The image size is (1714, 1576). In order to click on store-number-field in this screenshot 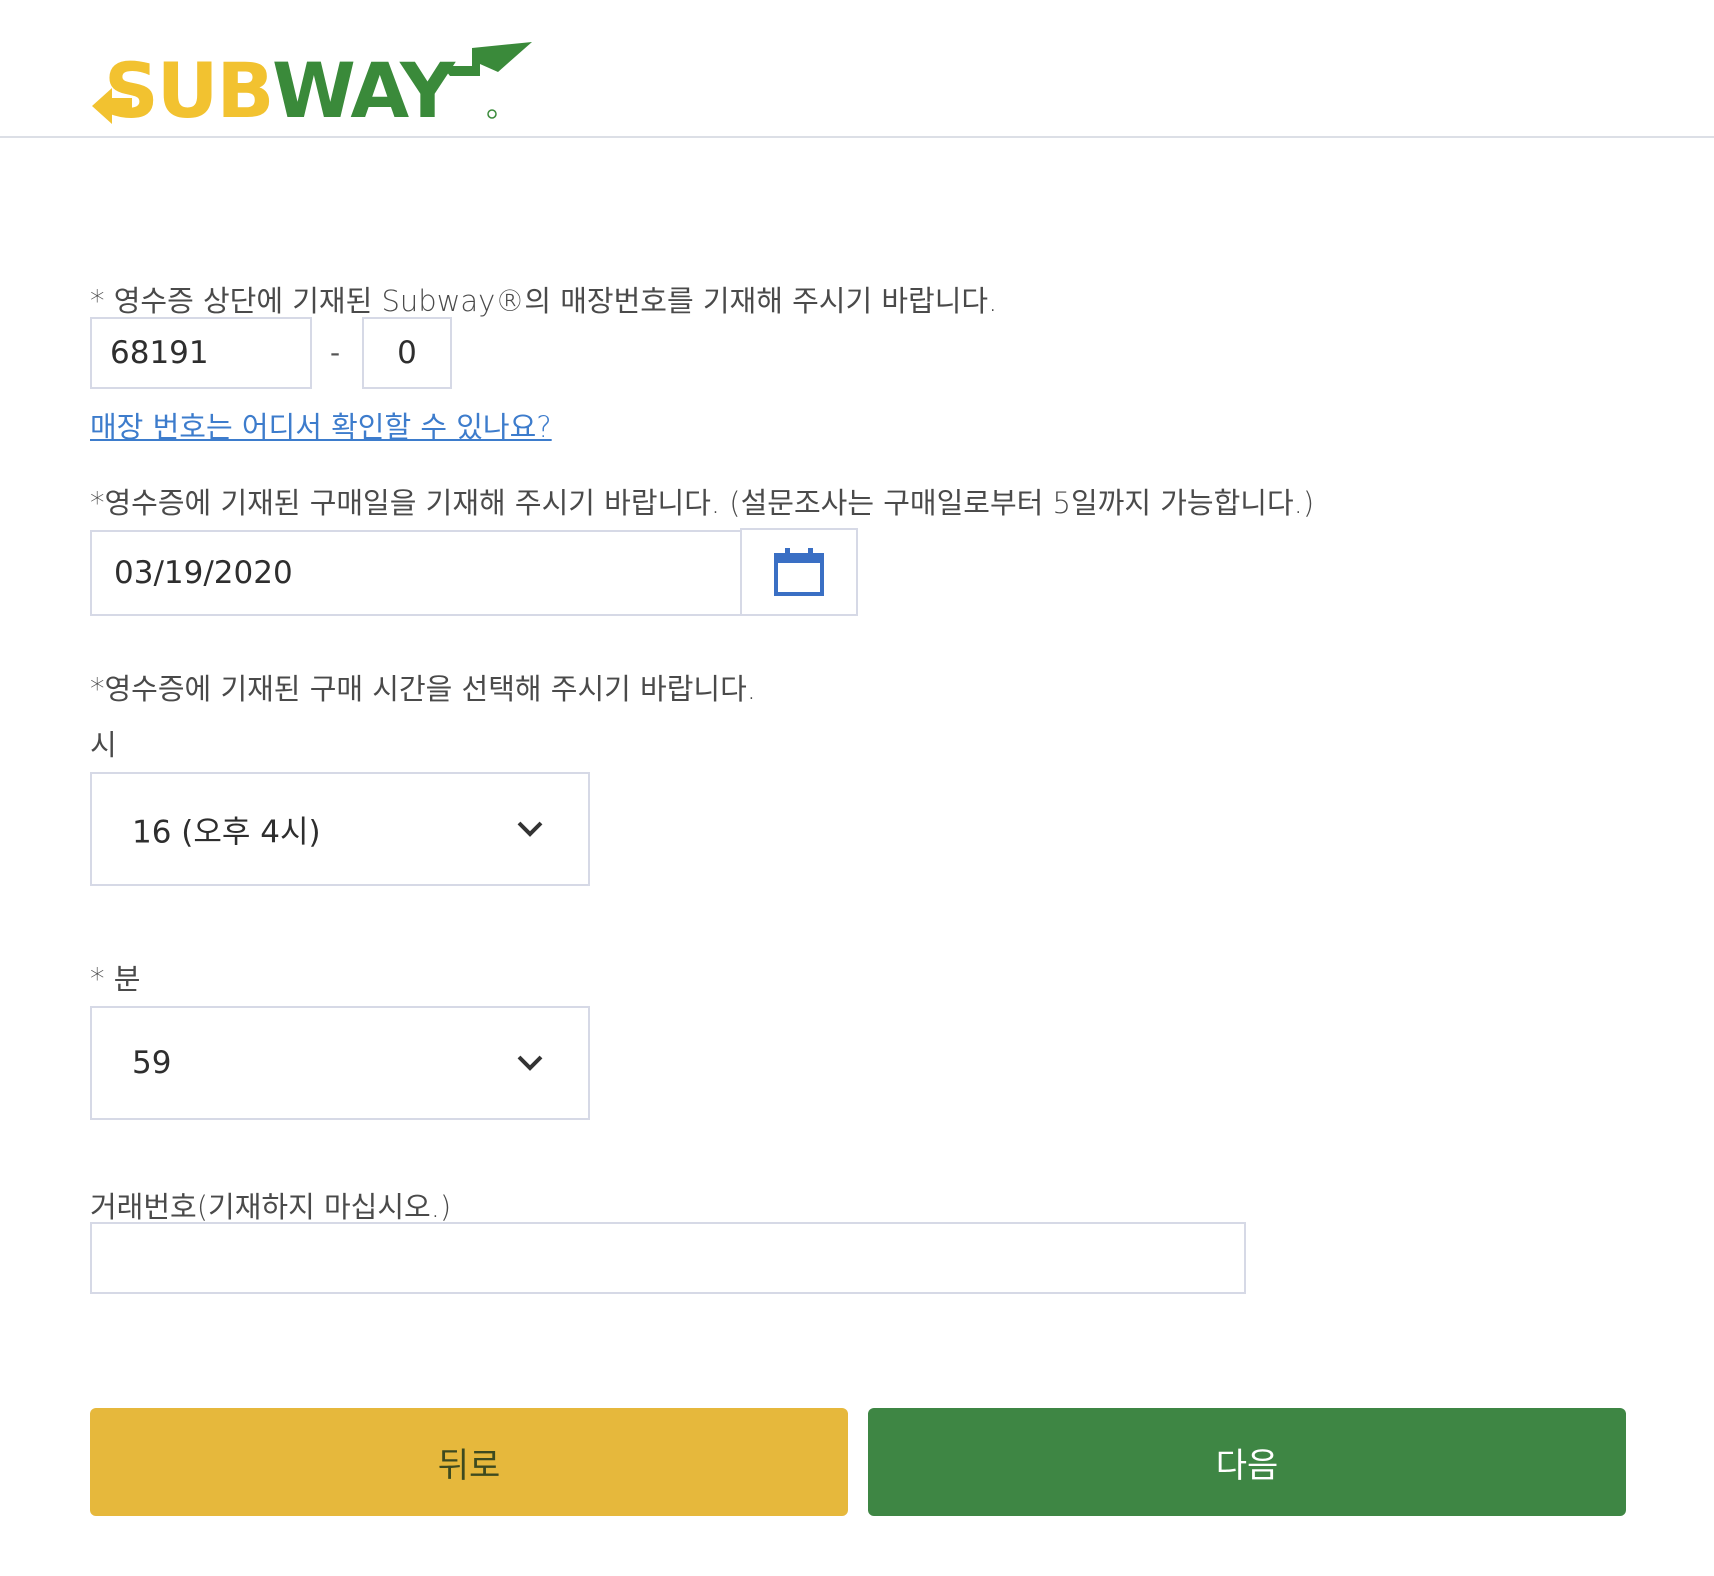, I will do `click(201, 353)`.